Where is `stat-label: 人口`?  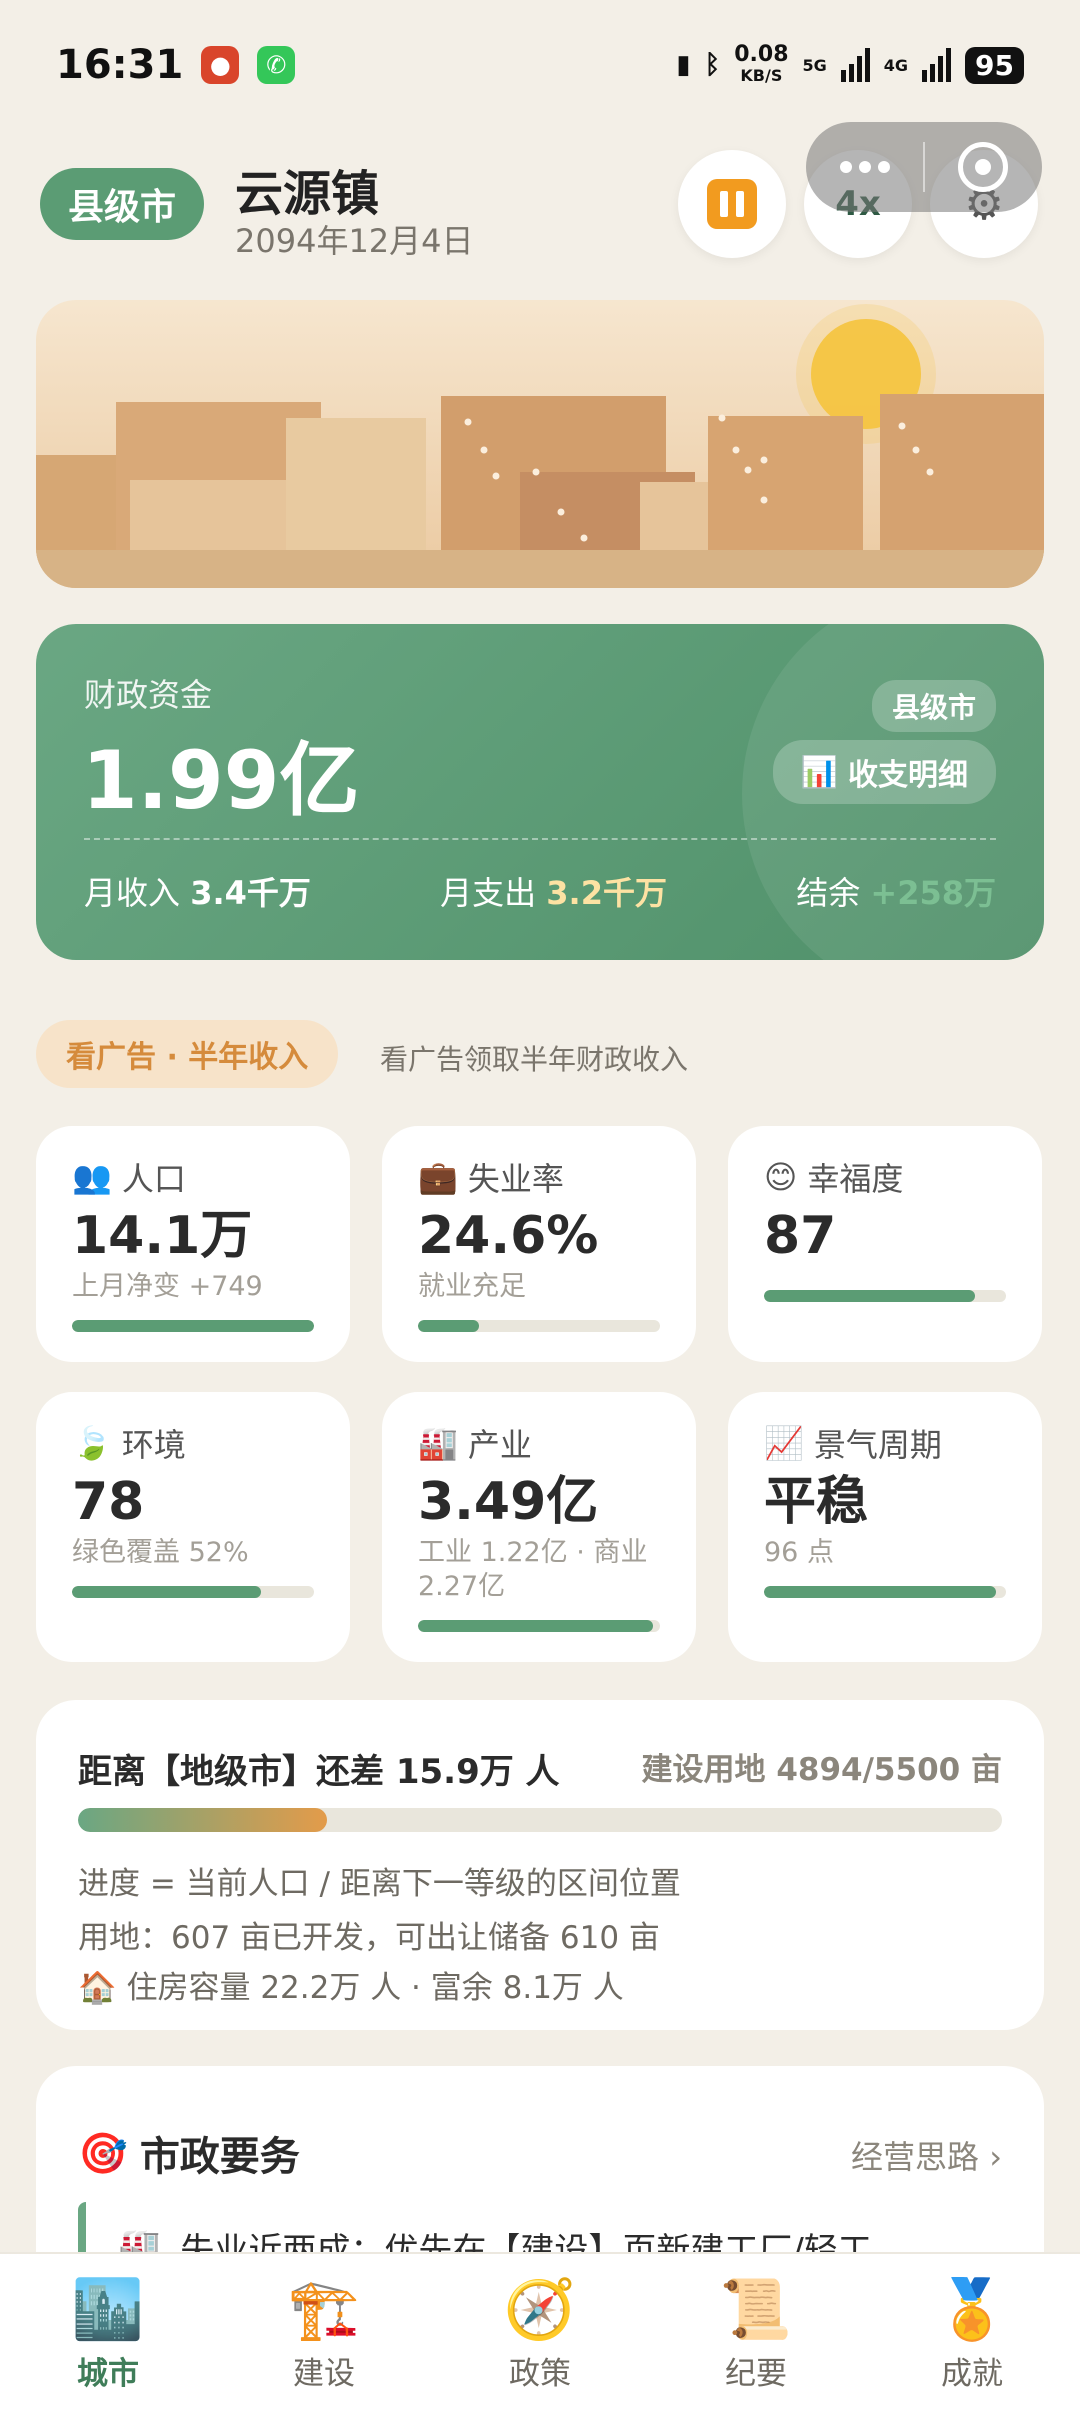
stat-label: 人口 is located at coordinates (153, 1179).